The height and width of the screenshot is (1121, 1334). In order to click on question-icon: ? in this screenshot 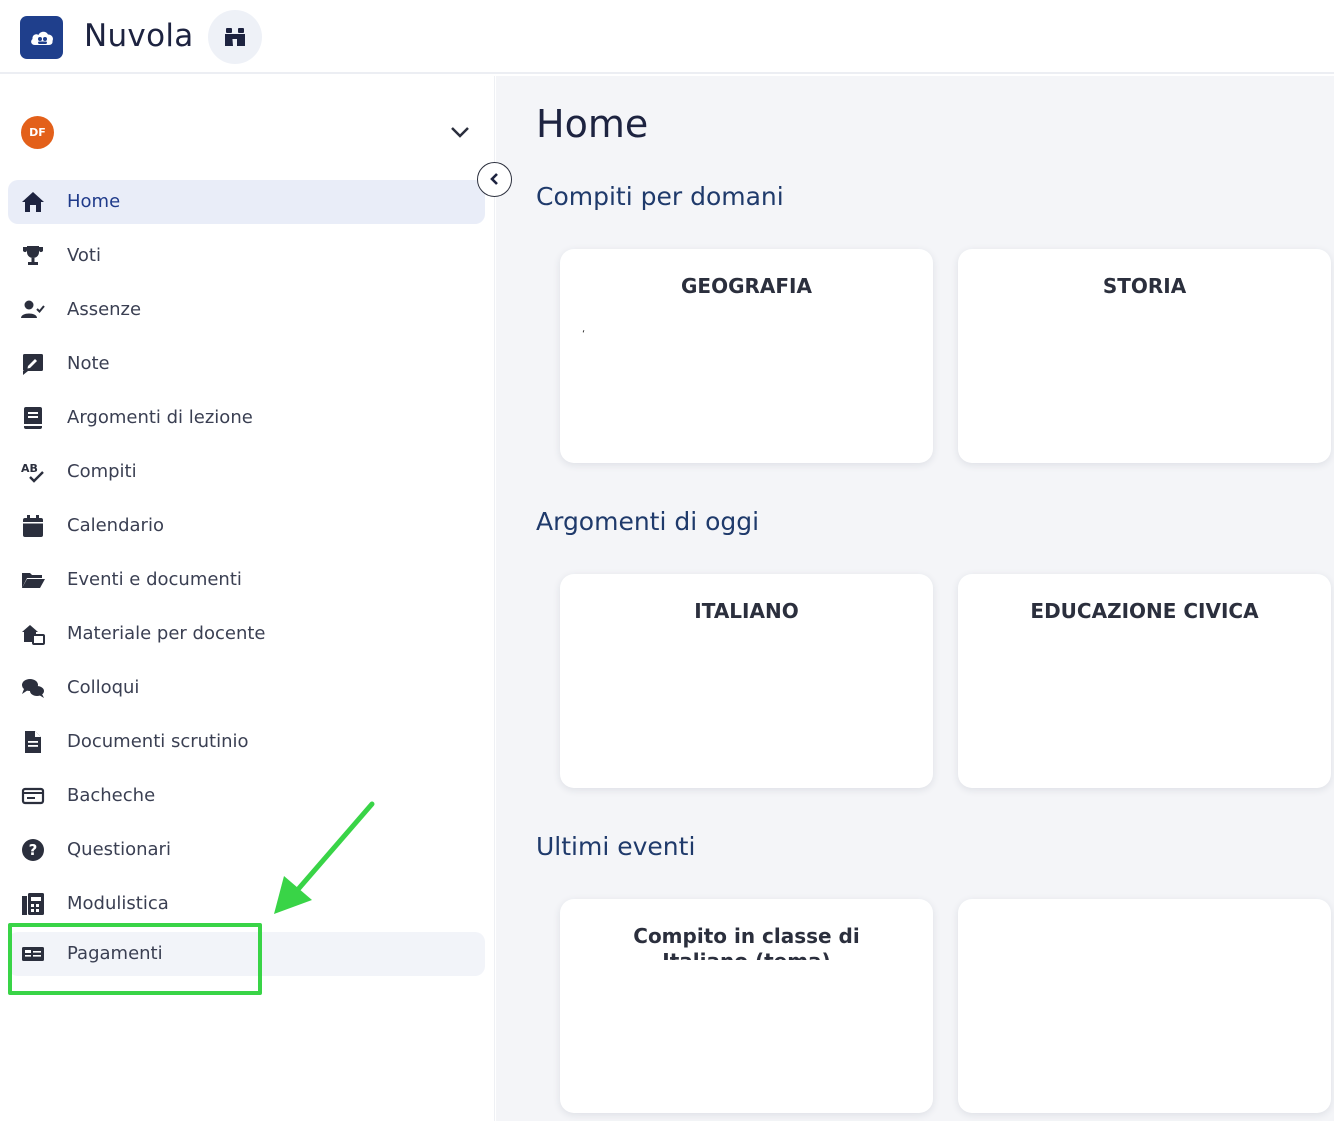, I will do `click(33, 850)`.